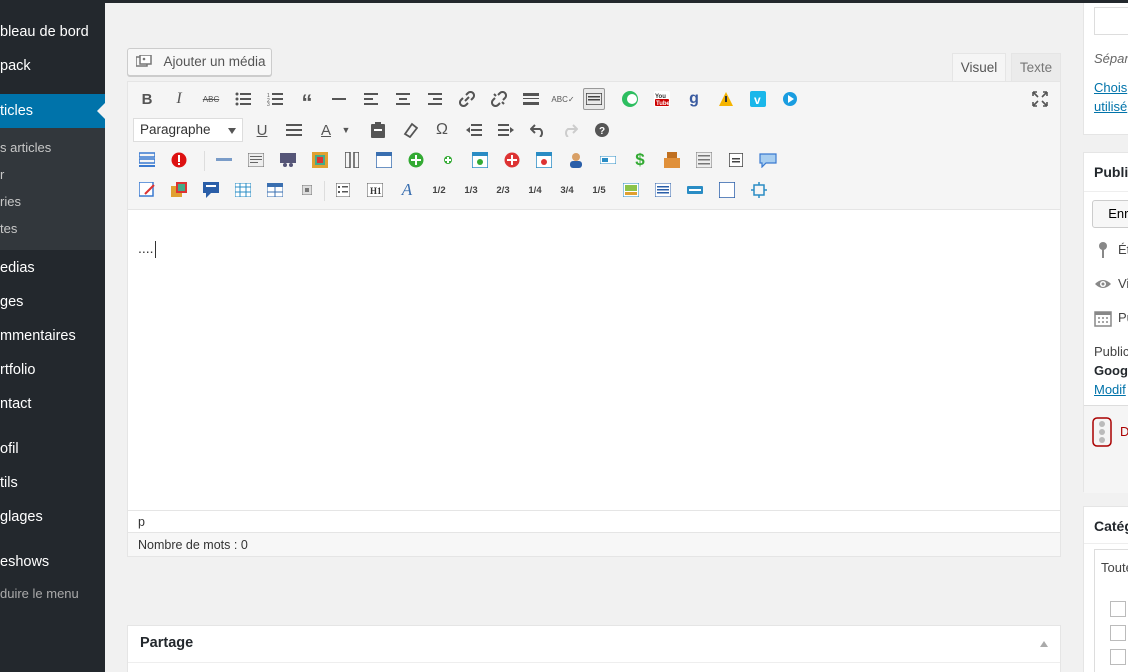 This screenshot has height=672, width=1128. I want to click on numbered-list-icon: 123, so click(275, 99).